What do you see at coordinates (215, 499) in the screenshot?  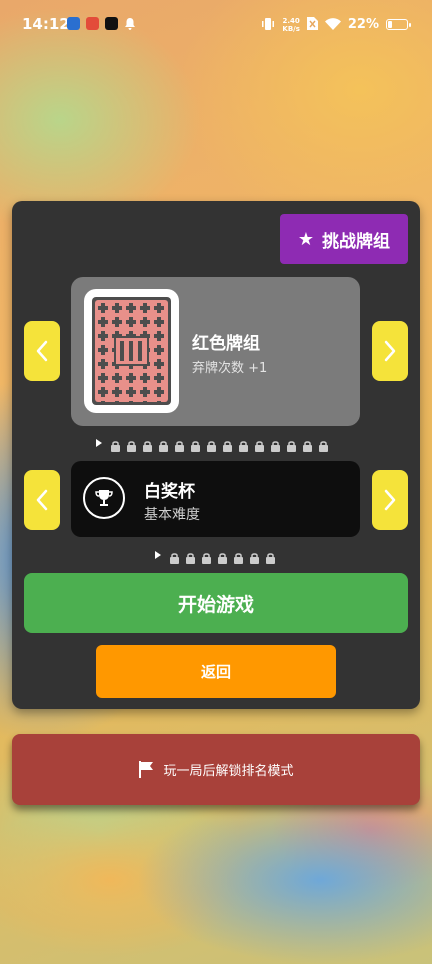 I see `stake-card: 白奖杯 基本难度` at bounding box center [215, 499].